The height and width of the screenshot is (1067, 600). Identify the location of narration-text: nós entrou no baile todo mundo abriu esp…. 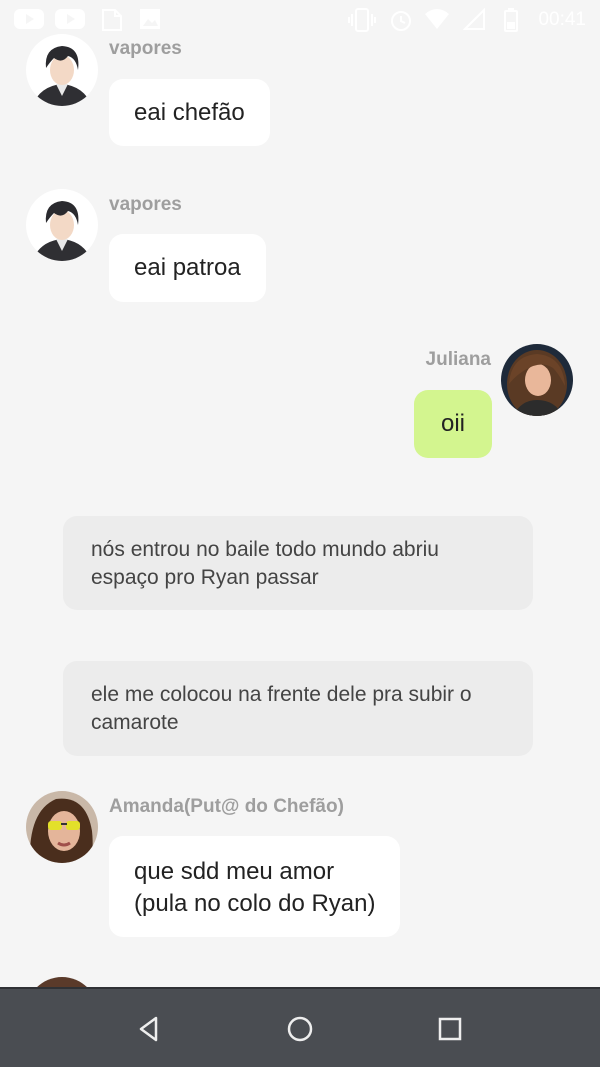
(265, 563).